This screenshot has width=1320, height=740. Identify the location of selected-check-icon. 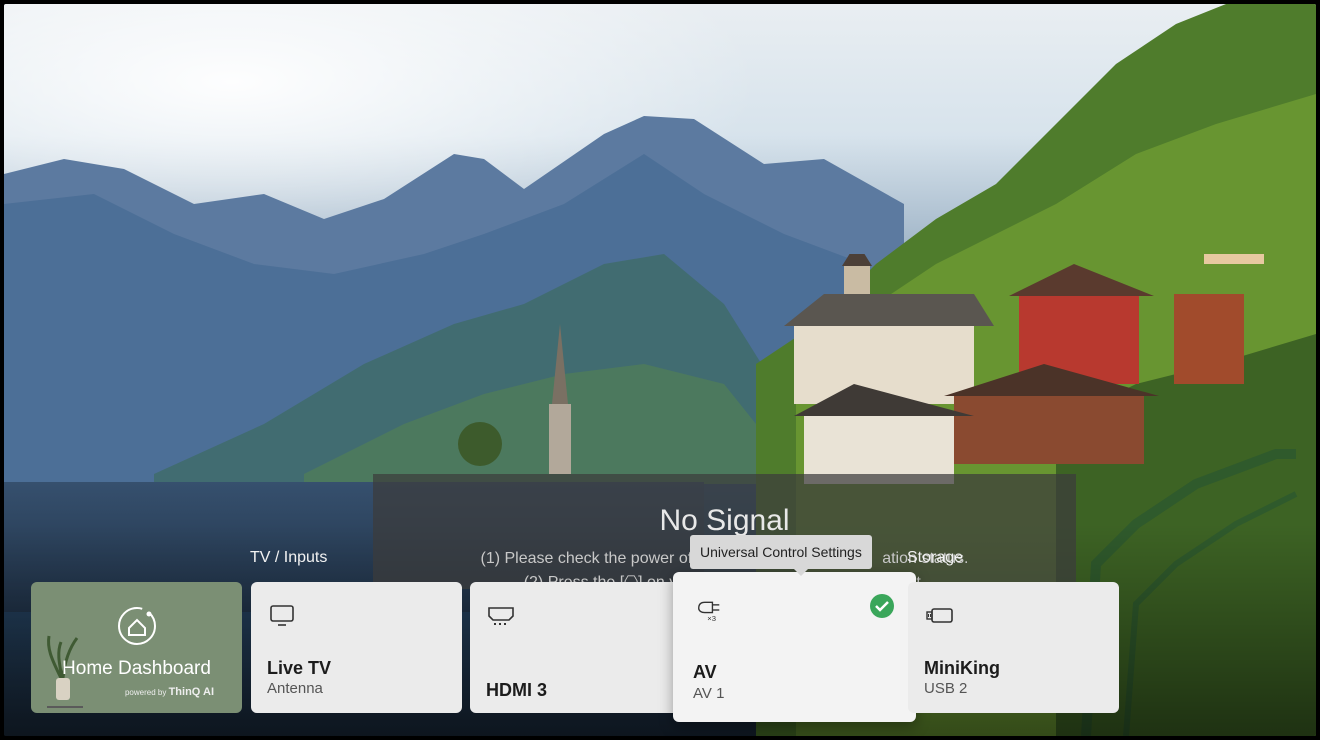
(882, 606).